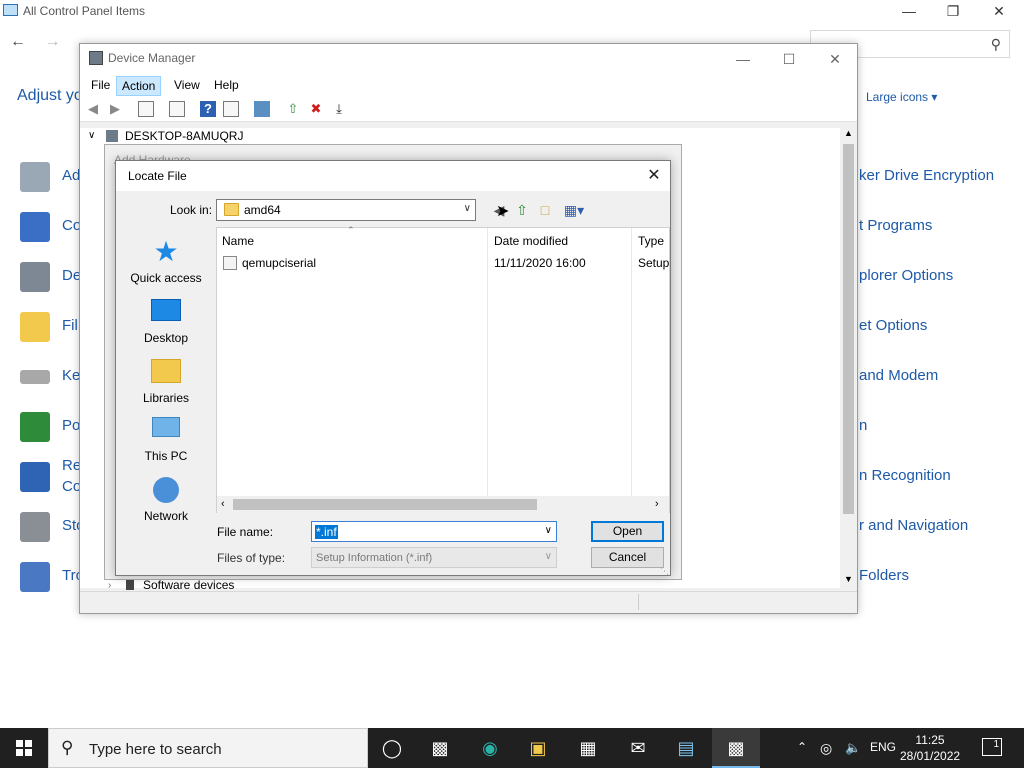 This screenshot has width=1024, height=768. I want to click on notifications-icon: 1, so click(992, 747).